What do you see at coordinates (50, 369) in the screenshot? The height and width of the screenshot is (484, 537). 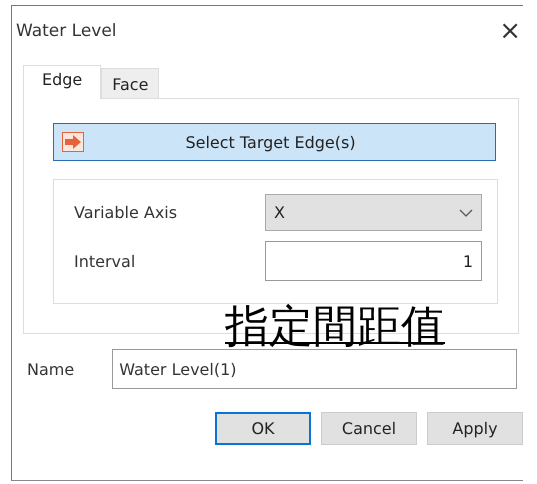 I see `name-label: Name` at bounding box center [50, 369].